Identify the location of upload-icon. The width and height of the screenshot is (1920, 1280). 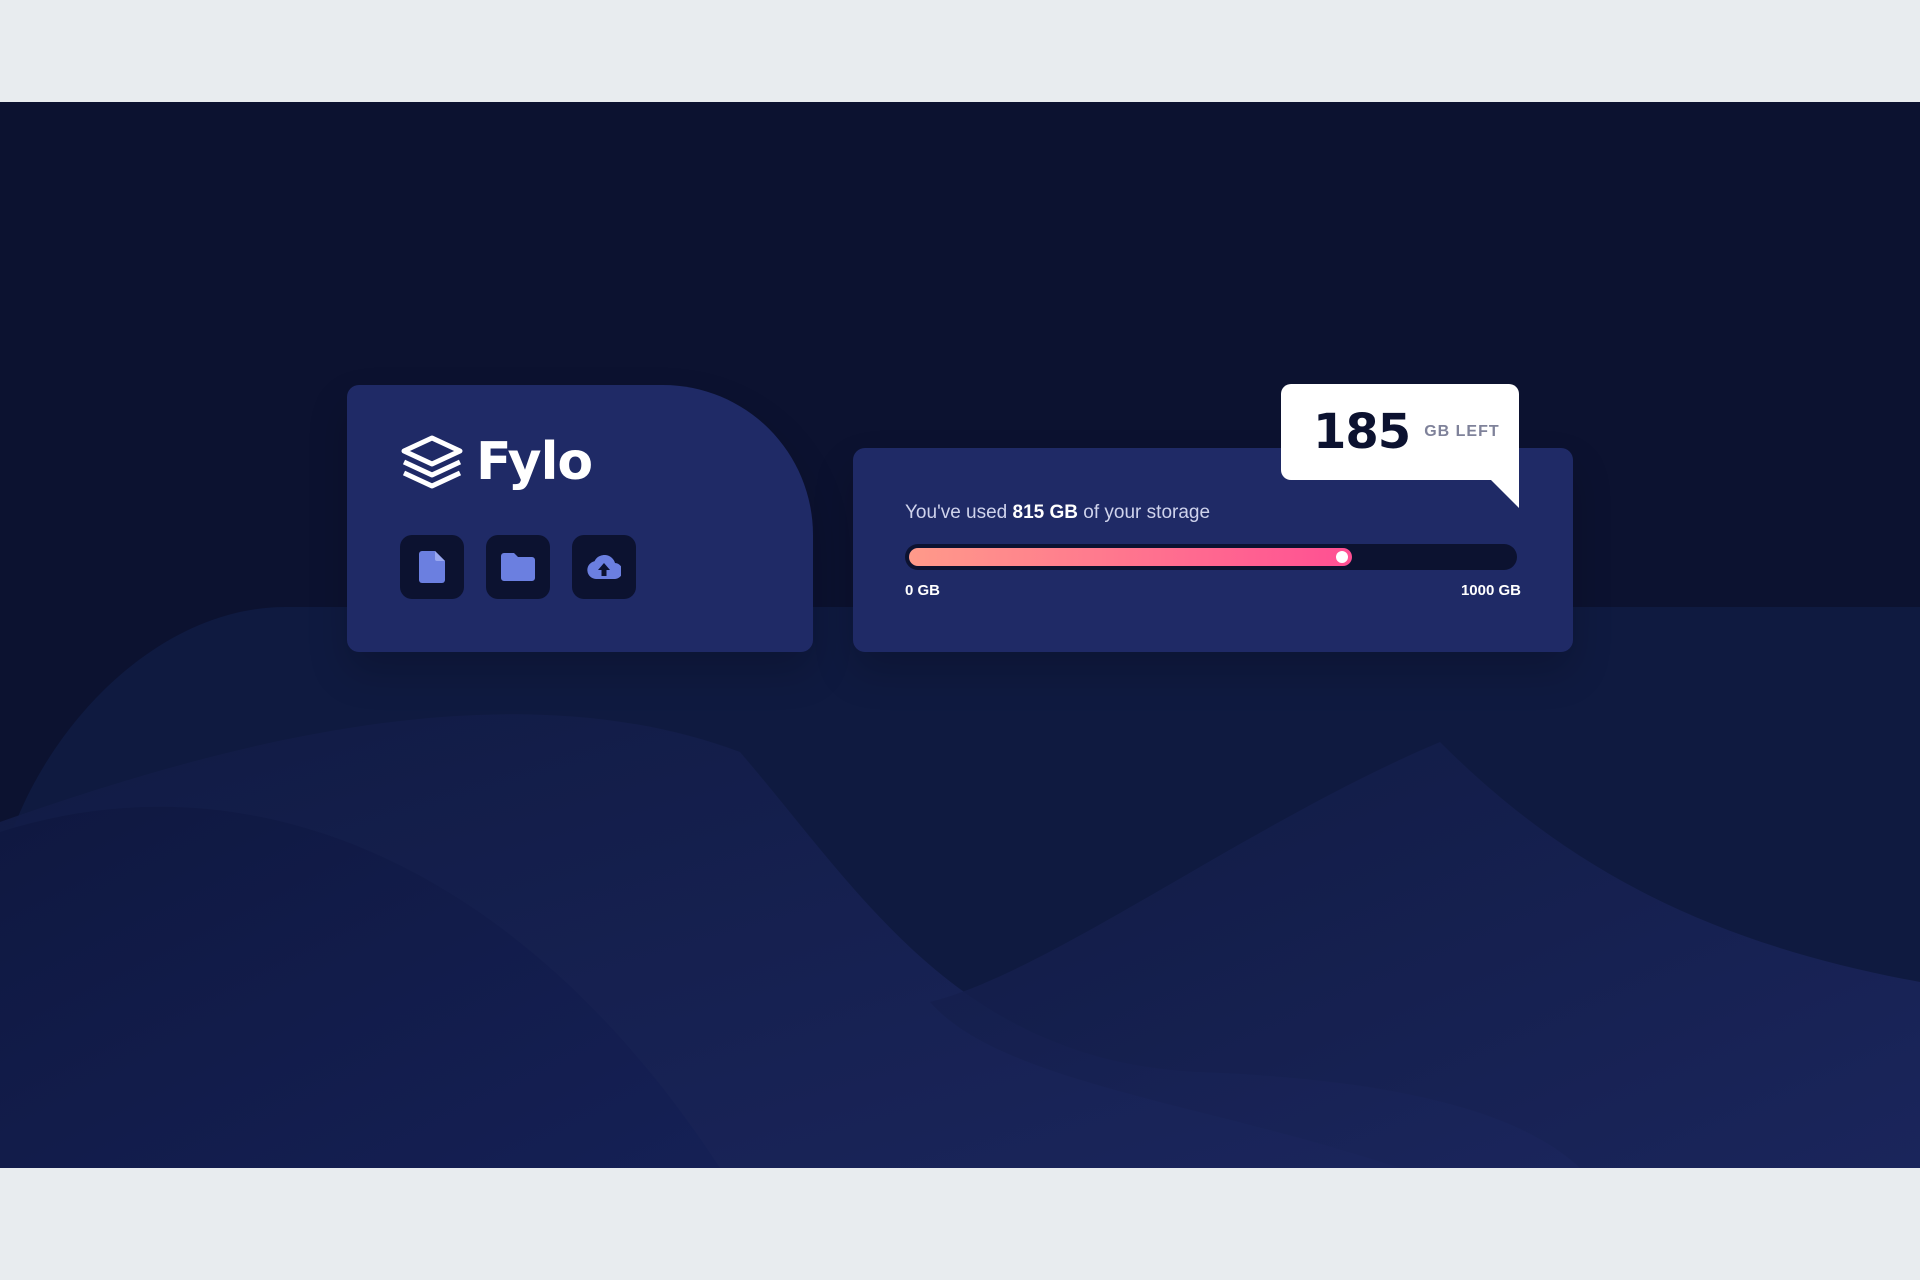
(604, 567).